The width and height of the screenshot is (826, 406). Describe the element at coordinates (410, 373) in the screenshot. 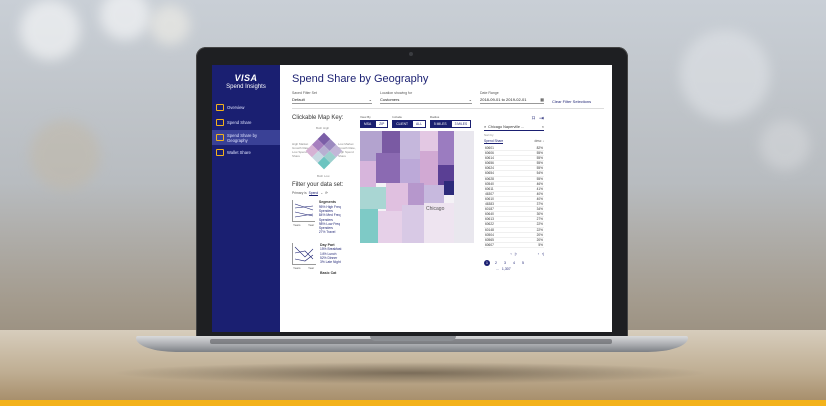

I see `laptop-shadow` at that location.